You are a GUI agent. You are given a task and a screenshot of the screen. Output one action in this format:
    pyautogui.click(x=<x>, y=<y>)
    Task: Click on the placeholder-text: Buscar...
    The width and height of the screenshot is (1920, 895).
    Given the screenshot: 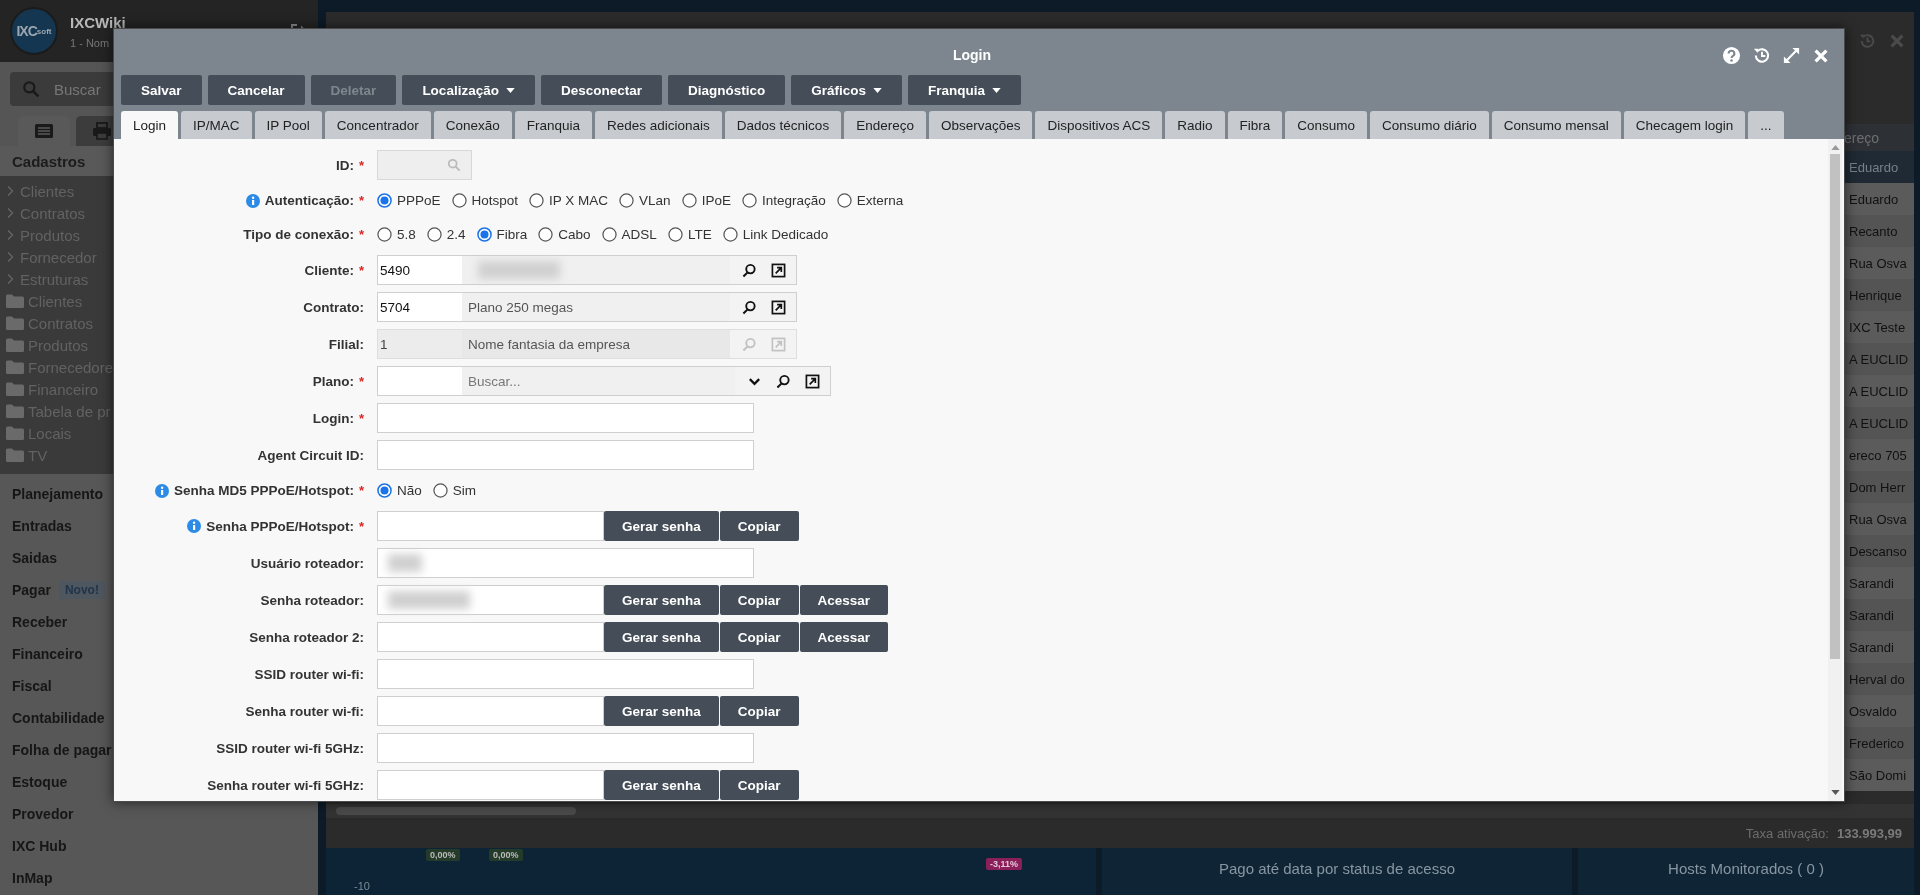 What is the action you would take?
    pyautogui.click(x=494, y=381)
    